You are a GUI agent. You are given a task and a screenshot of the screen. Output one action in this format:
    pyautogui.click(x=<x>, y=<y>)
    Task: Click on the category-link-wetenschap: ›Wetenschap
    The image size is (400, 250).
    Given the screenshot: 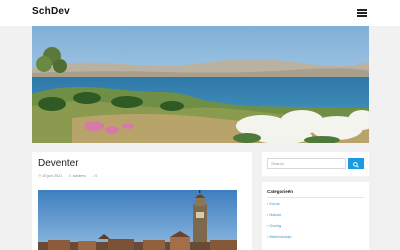 What is the action you would take?
    pyautogui.click(x=279, y=236)
    